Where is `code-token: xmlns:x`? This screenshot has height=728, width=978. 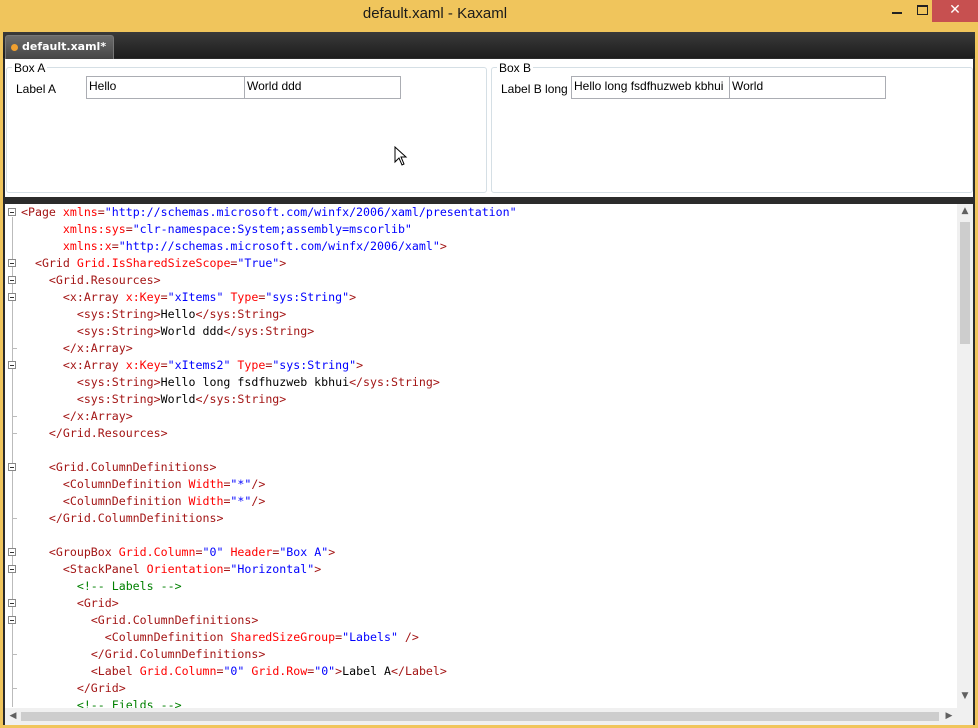 code-token: xmlns:x is located at coordinates (87, 246).